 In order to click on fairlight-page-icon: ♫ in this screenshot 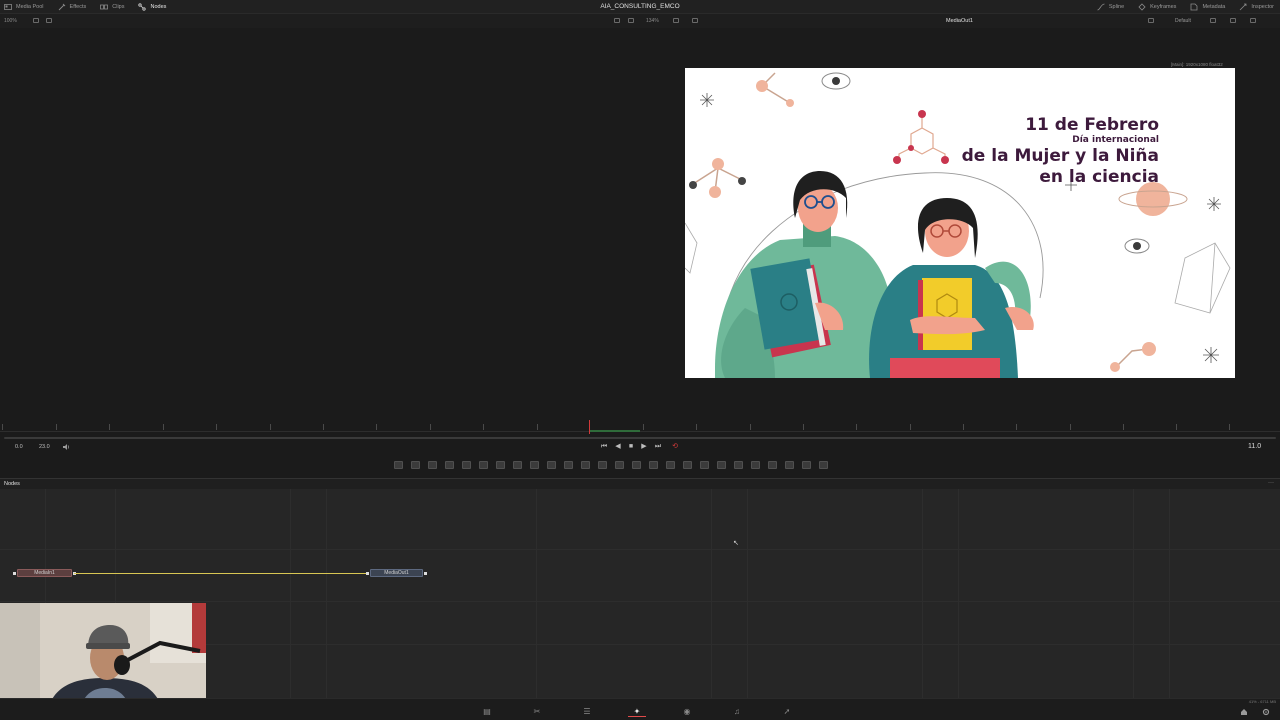, I will do `click(737, 712)`.